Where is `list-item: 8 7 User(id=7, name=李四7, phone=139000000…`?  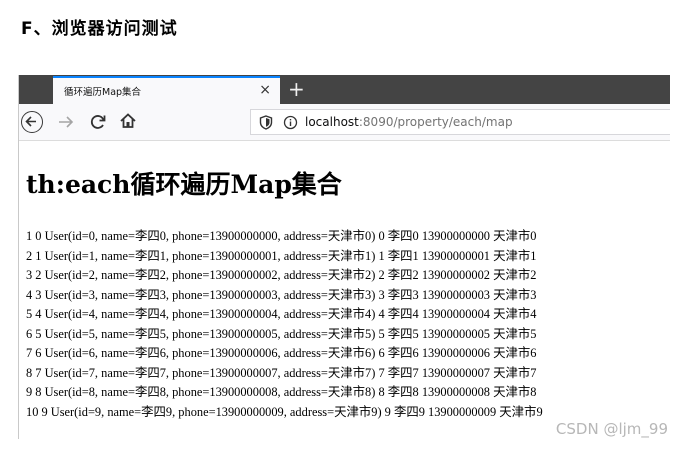
list-item: 8 7 User(id=7, name=李四7, phone=139000000… is located at coordinates (281, 372).